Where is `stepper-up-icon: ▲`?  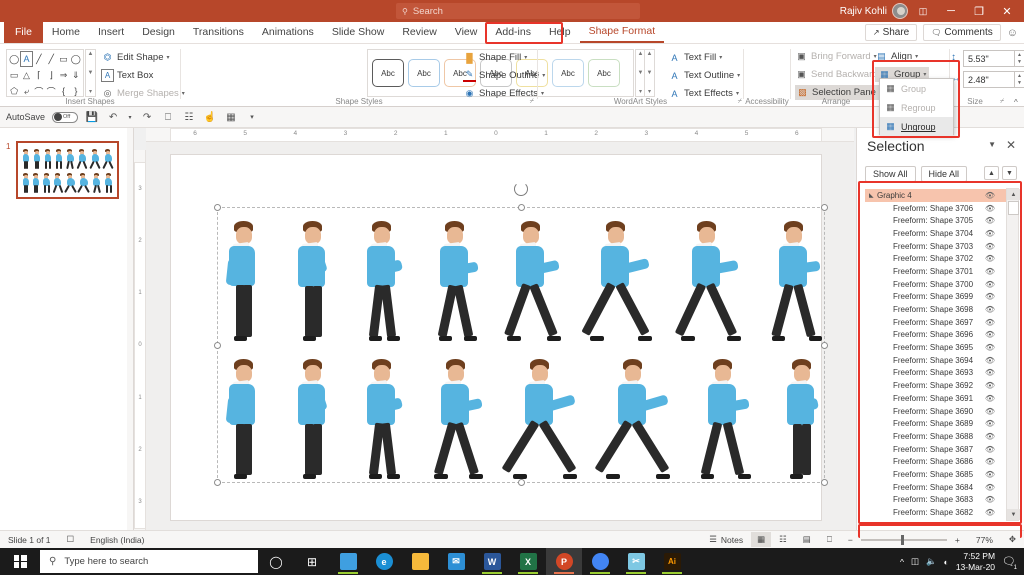
stepper-up-icon: ▲ is located at coordinates (1019, 76).